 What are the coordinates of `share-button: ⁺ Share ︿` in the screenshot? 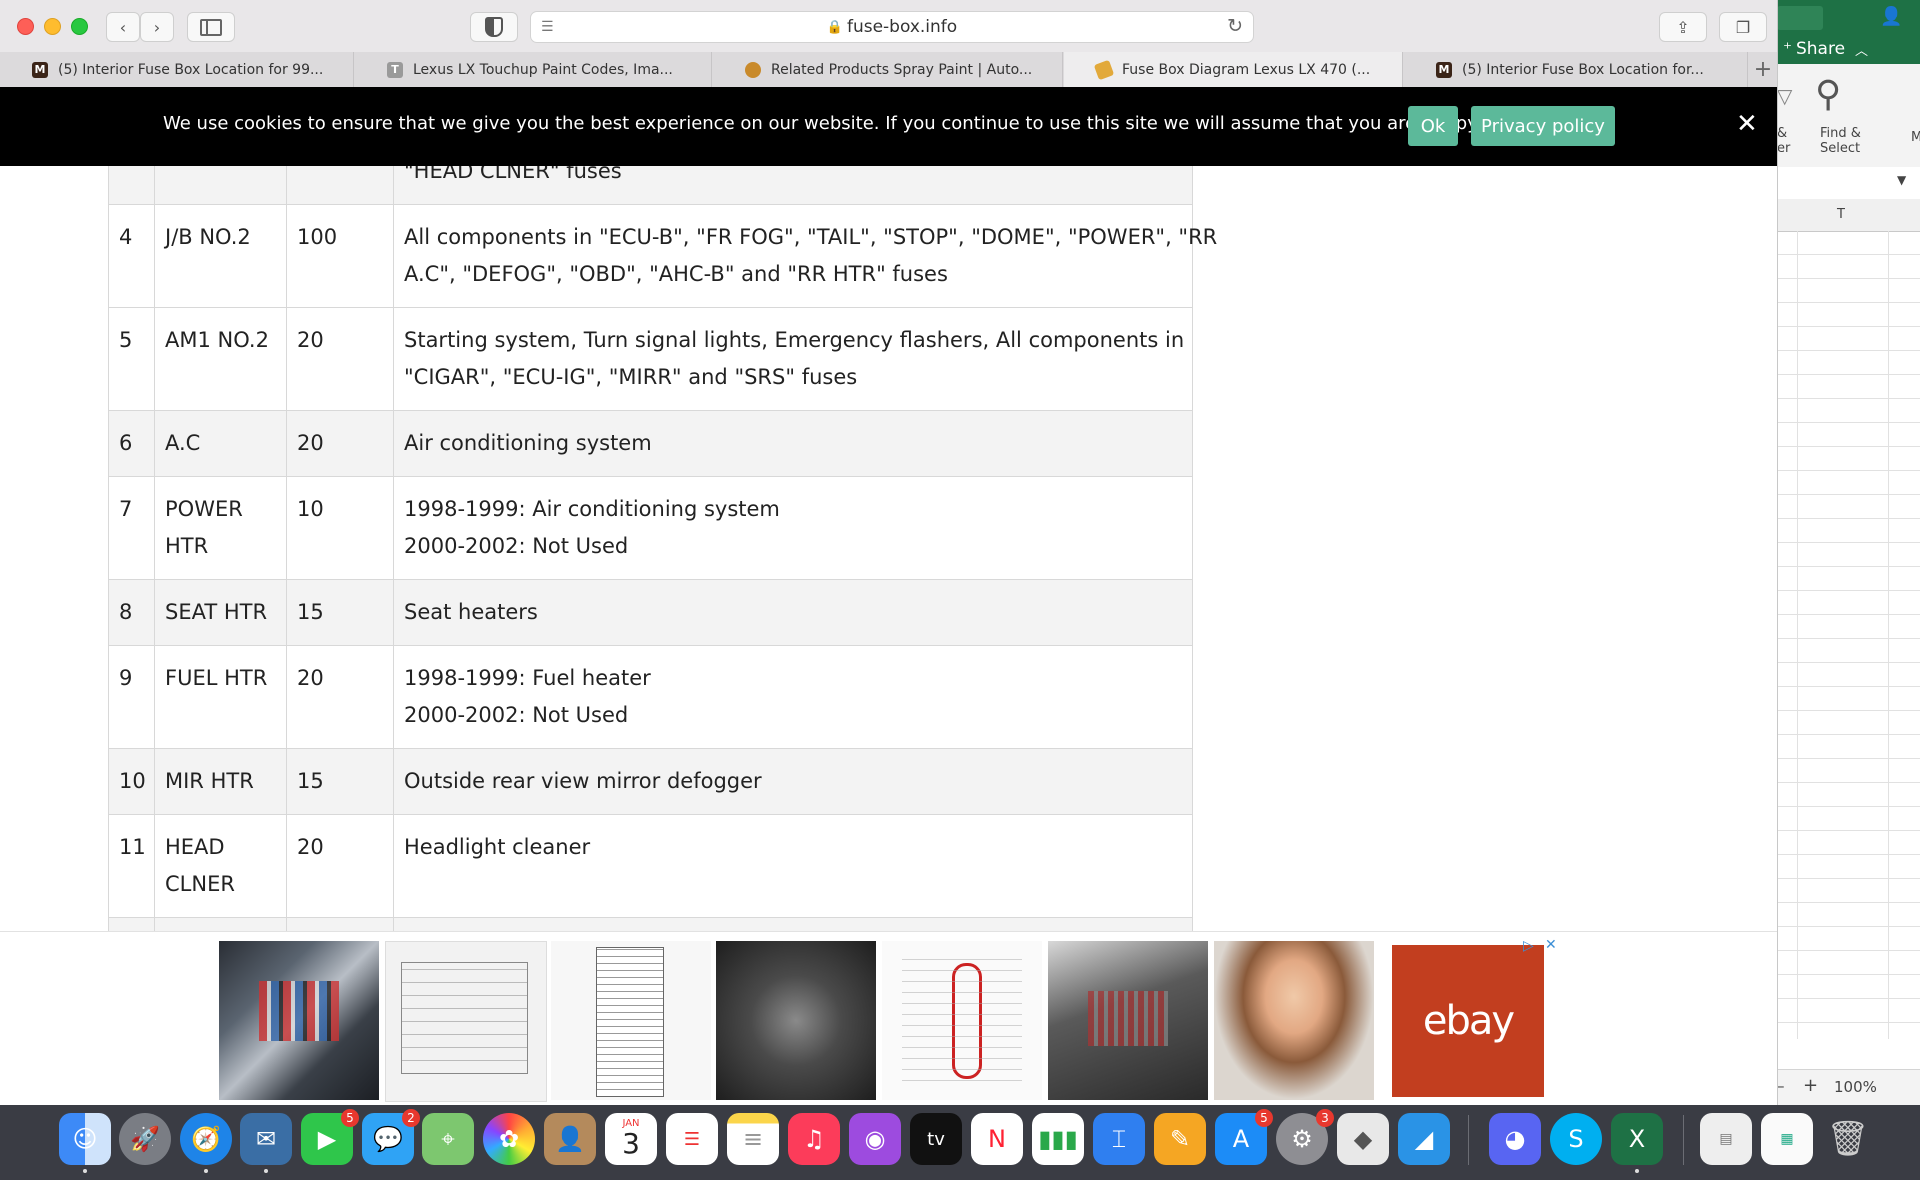 It's located at (1825, 49).